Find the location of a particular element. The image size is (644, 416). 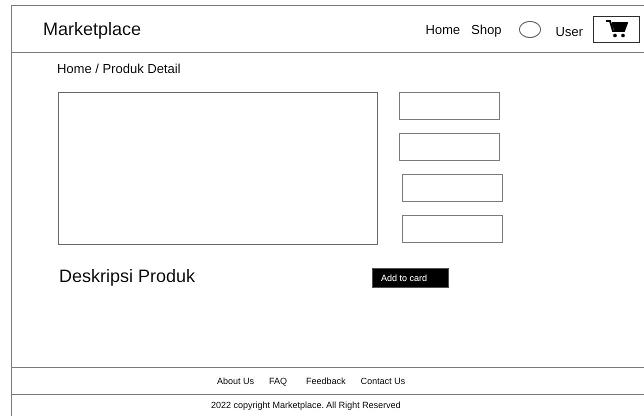

nav-link: Shop is located at coordinates (486, 29).